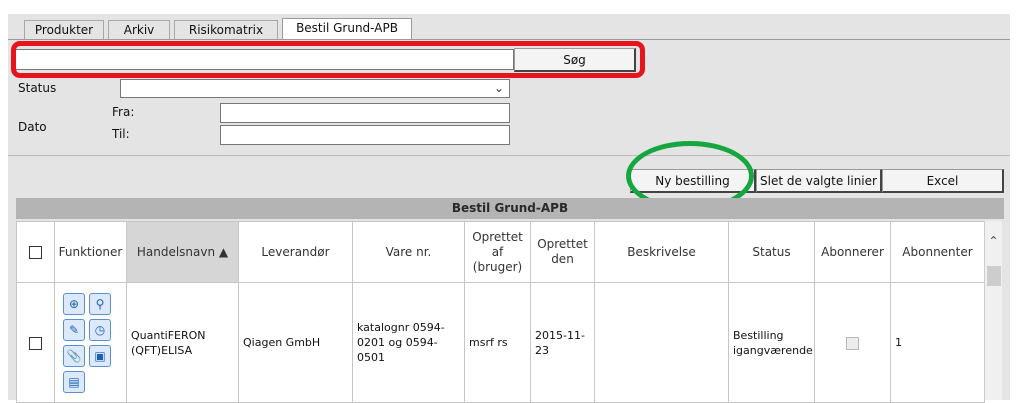 The height and width of the screenshot is (403, 1016). Describe the element at coordinates (74, 329) in the screenshot. I see `edit-icon: ✎` at that location.